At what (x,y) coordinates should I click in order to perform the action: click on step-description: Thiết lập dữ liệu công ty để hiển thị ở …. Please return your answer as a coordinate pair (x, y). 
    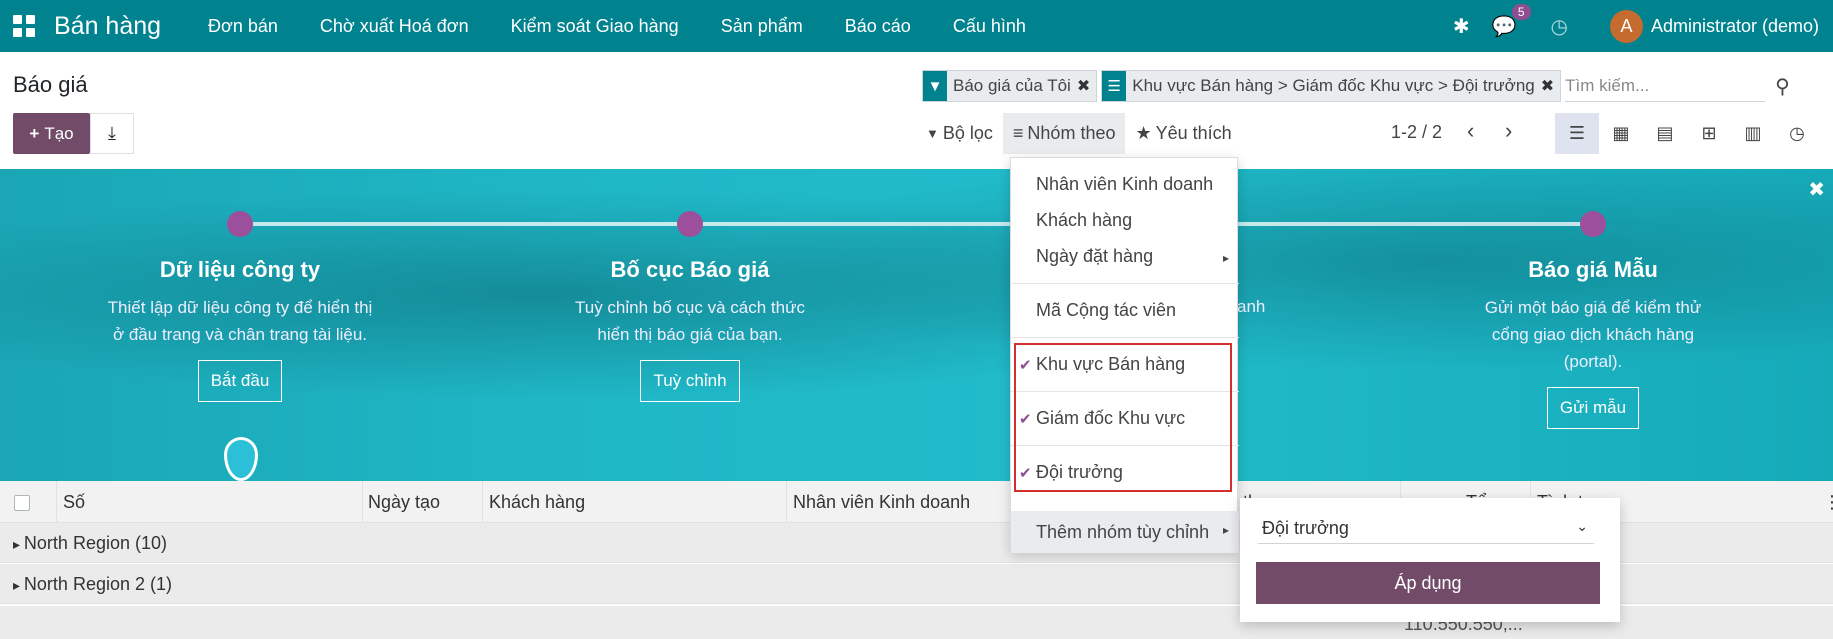
    Looking at the image, I should click on (240, 321).